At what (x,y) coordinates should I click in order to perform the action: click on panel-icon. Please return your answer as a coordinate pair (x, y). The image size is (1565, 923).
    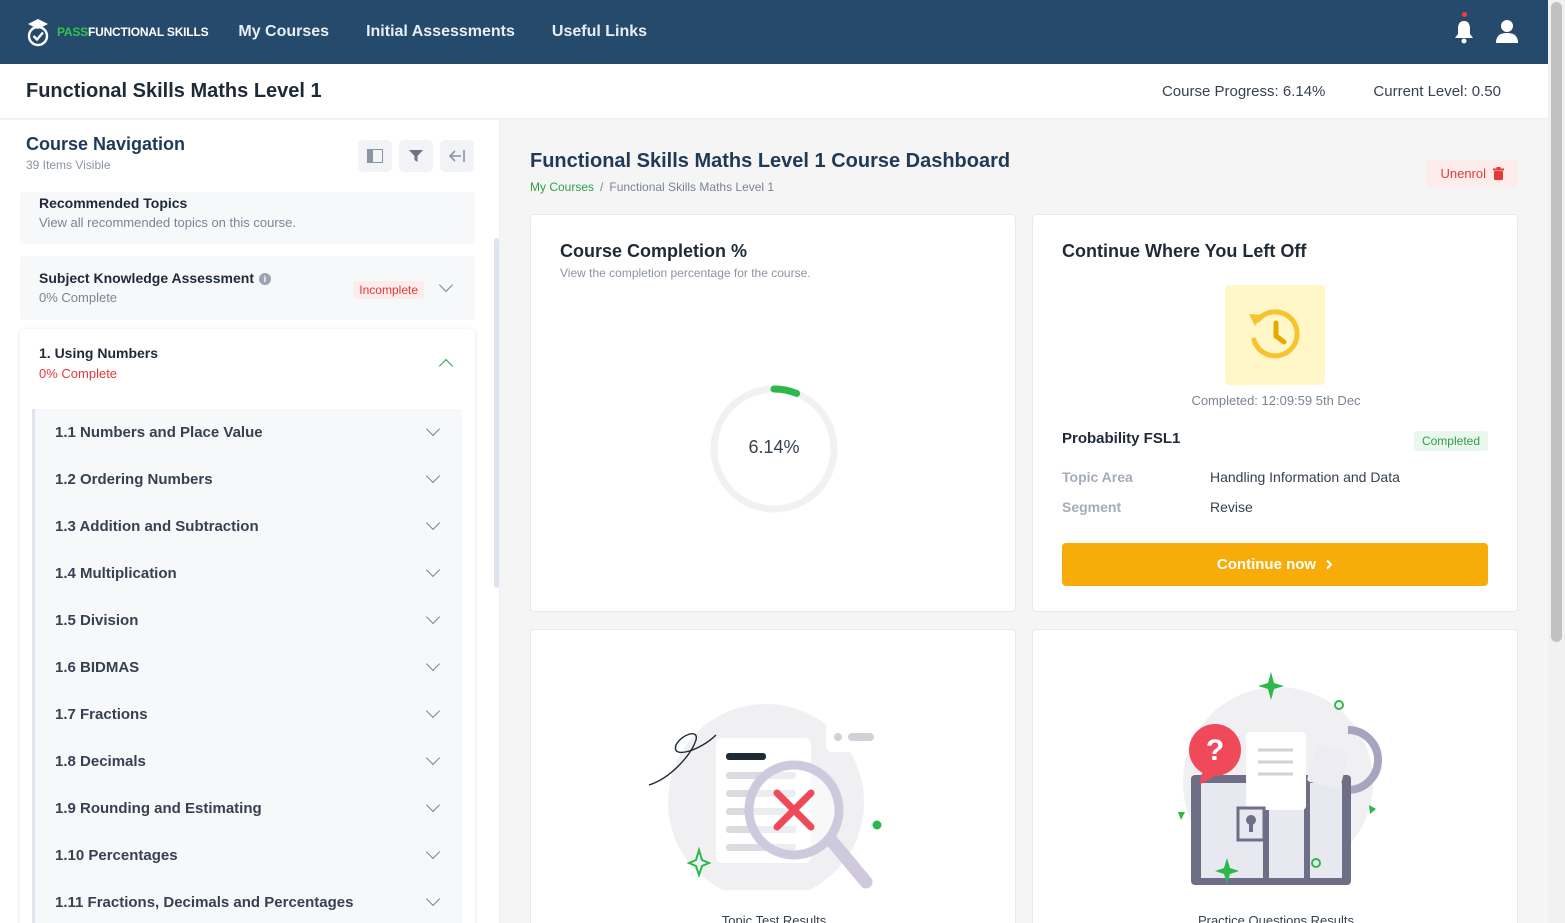
    Looking at the image, I should click on (375, 156).